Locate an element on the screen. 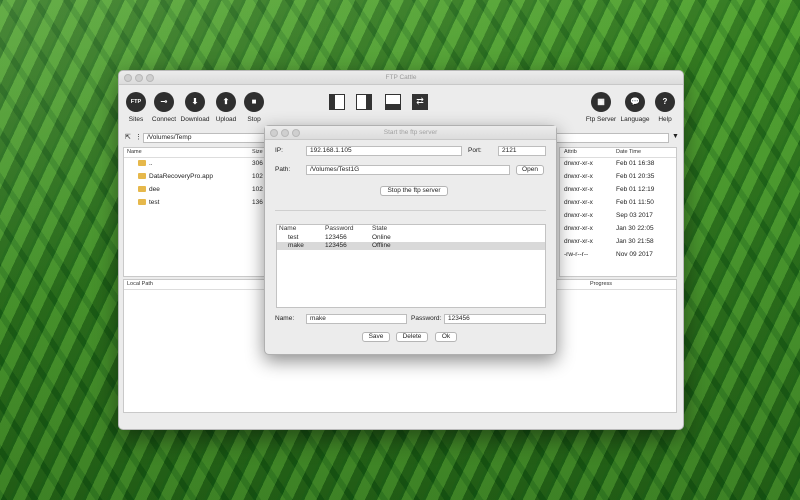 The height and width of the screenshot is (500, 800). list-item: test is located at coordinates (193, 203).